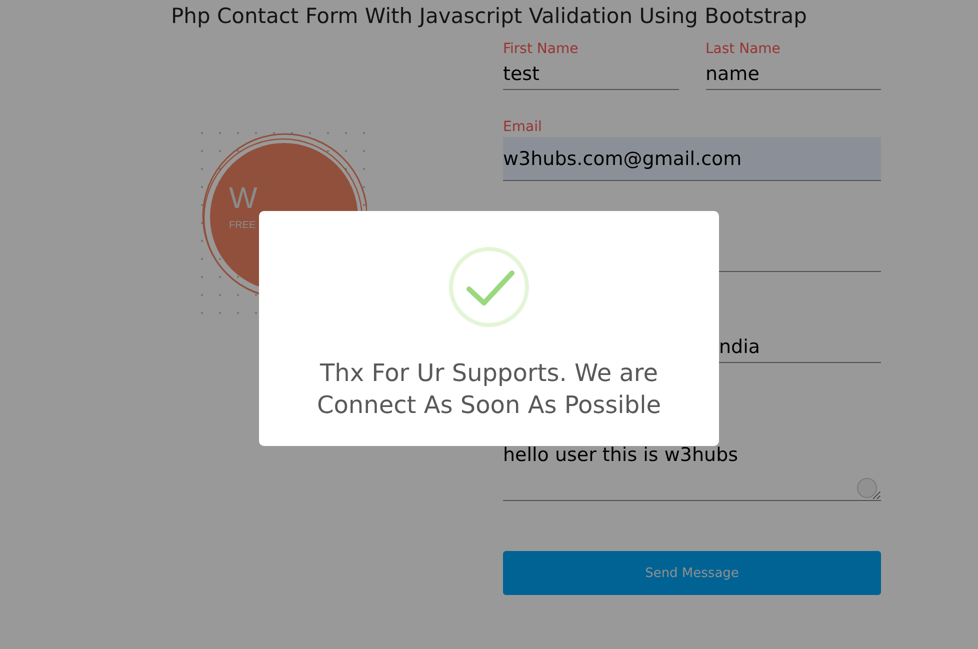  Describe the element at coordinates (523, 127) in the screenshot. I see `field-label: Email` at that location.